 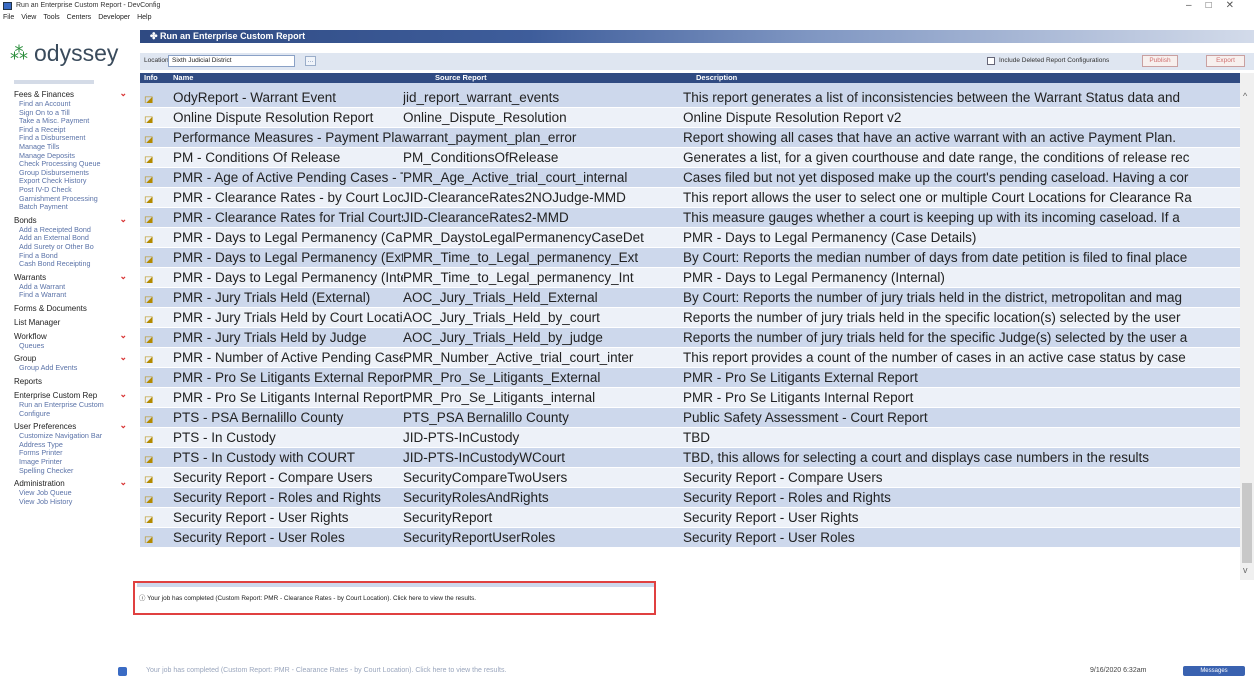 What do you see at coordinates (66, 238) in the screenshot?
I see `sidebar-item: Add an External Bond` at bounding box center [66, 238].